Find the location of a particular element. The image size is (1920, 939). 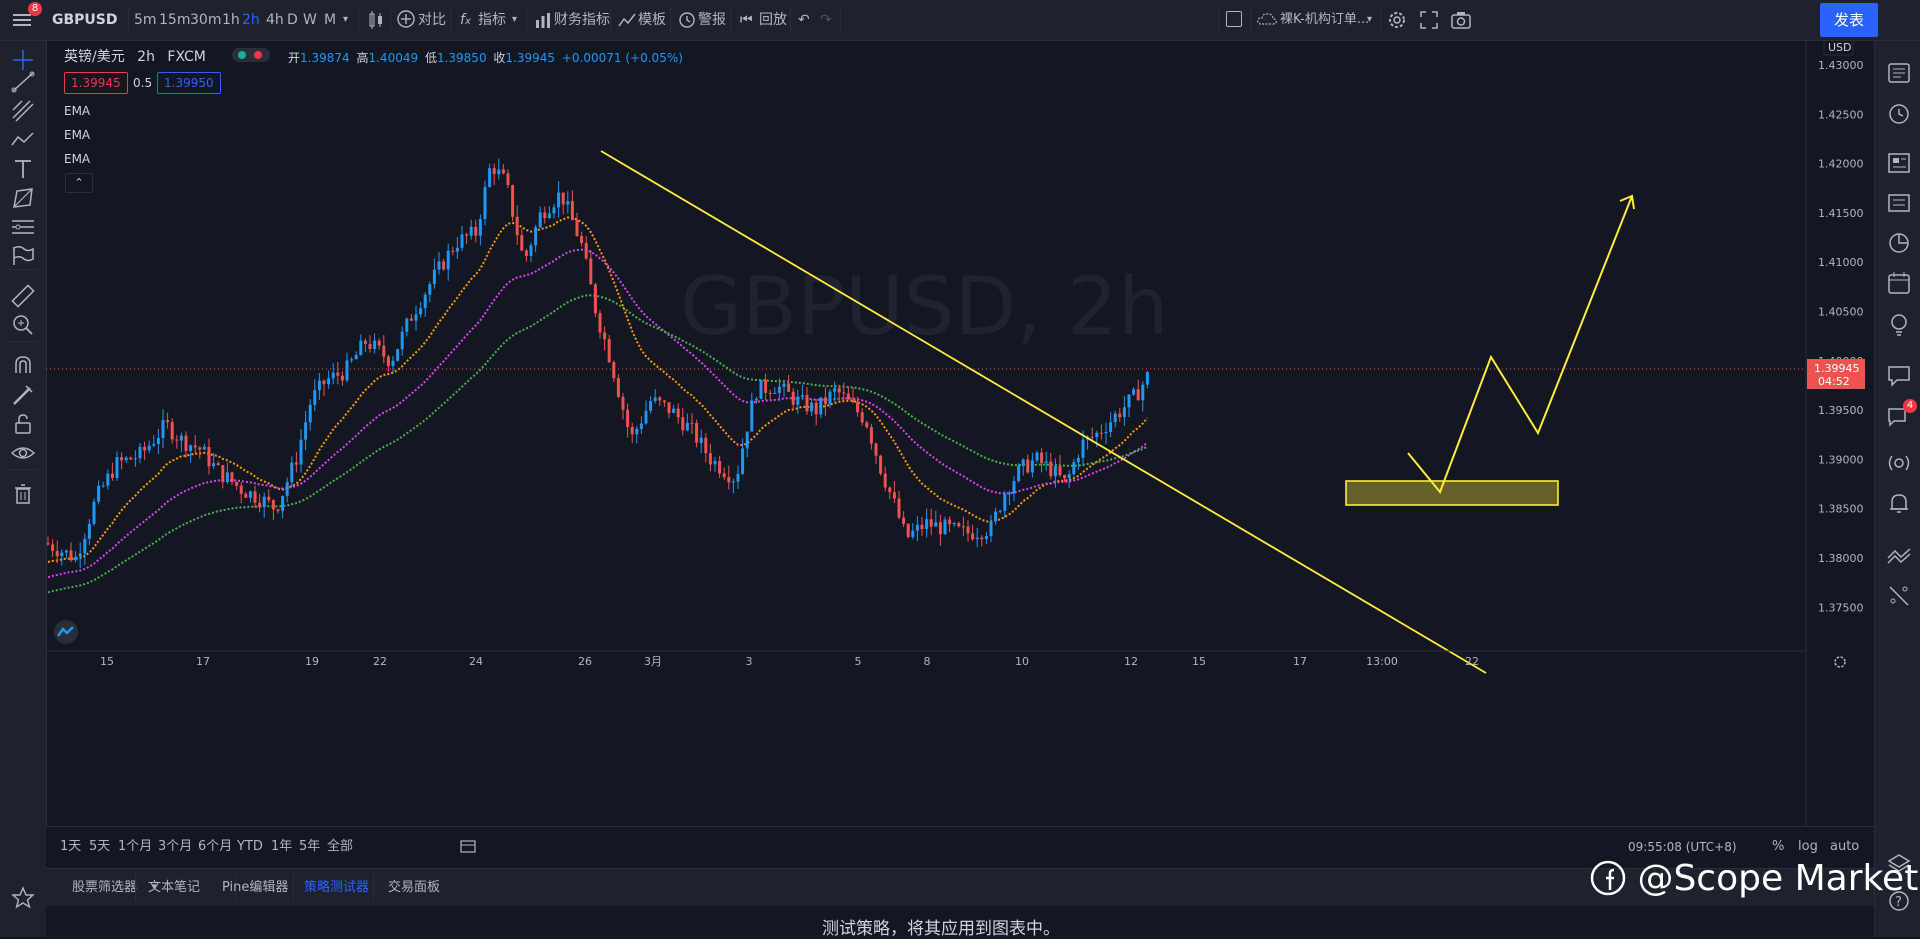

fullscreen-box-icon is located at coordinates (1234, 19).